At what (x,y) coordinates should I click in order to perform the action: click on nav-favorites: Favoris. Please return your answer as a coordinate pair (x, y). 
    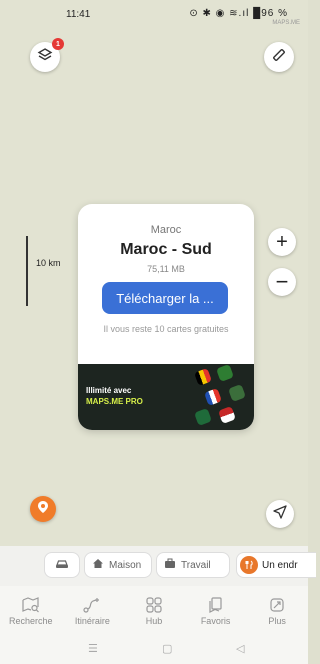
    Looking at the image, I should click on (216, 611).